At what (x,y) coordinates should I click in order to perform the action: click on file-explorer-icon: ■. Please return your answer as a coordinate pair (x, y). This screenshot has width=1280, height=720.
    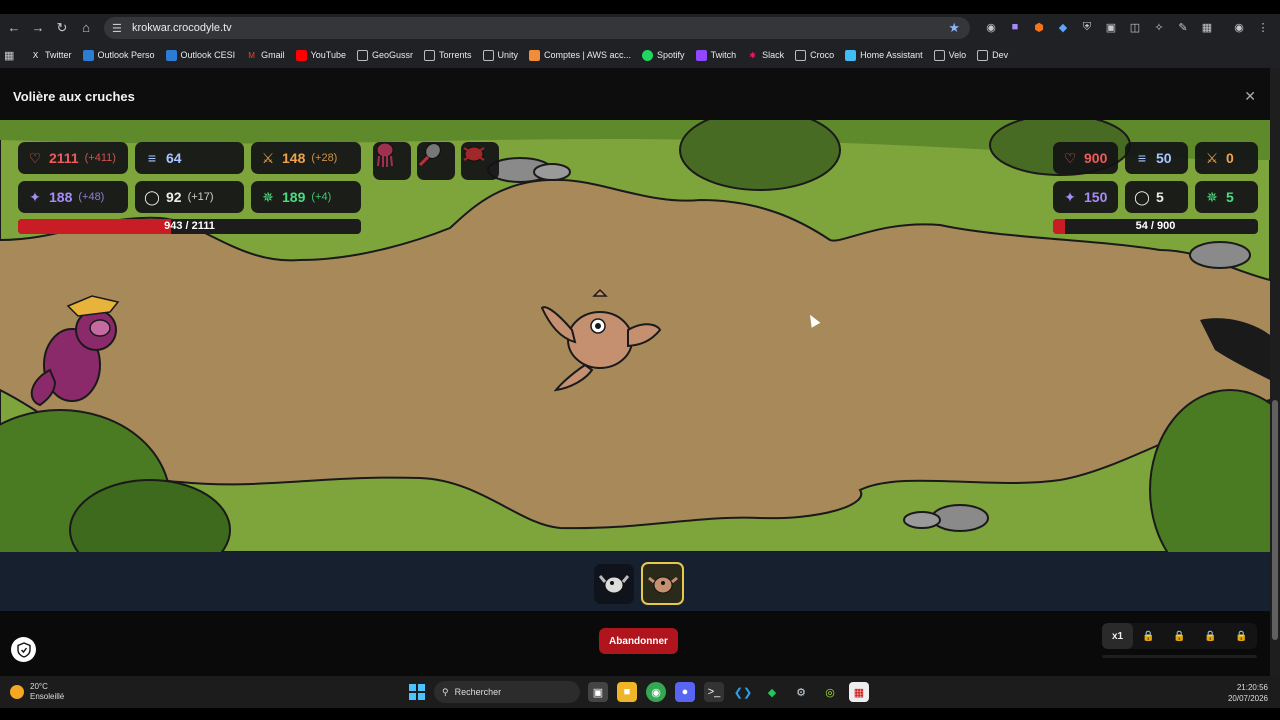
    Looking at the image, I should click on (627, 692).